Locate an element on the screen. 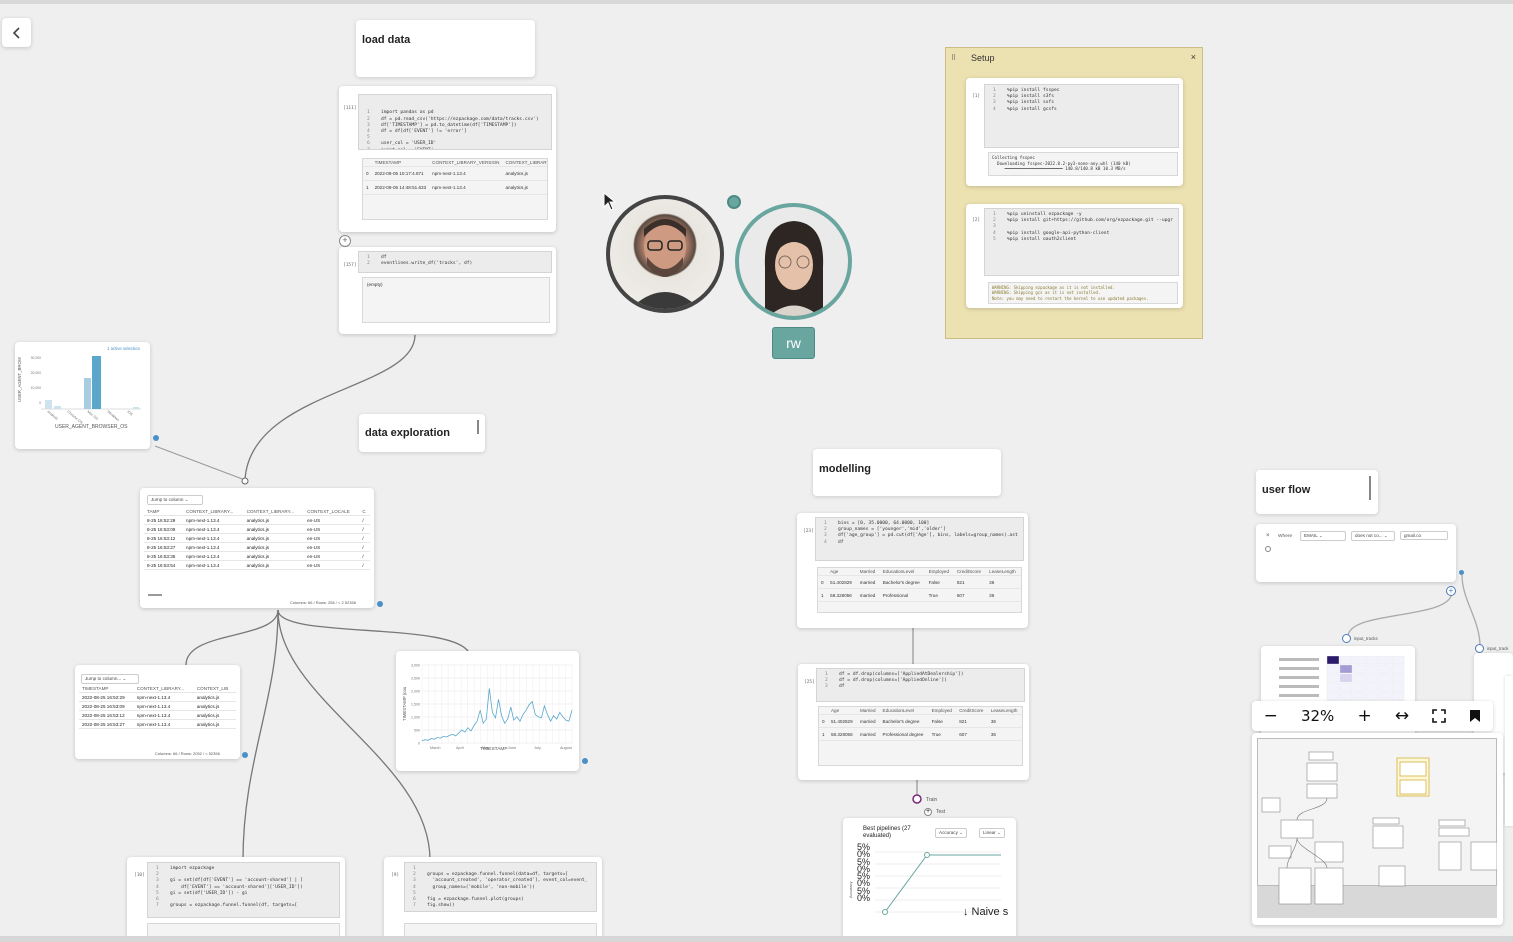 Image resolution: width=1513 pixels, height=942 pixels. minimap is located at coordinates (1377, 829).